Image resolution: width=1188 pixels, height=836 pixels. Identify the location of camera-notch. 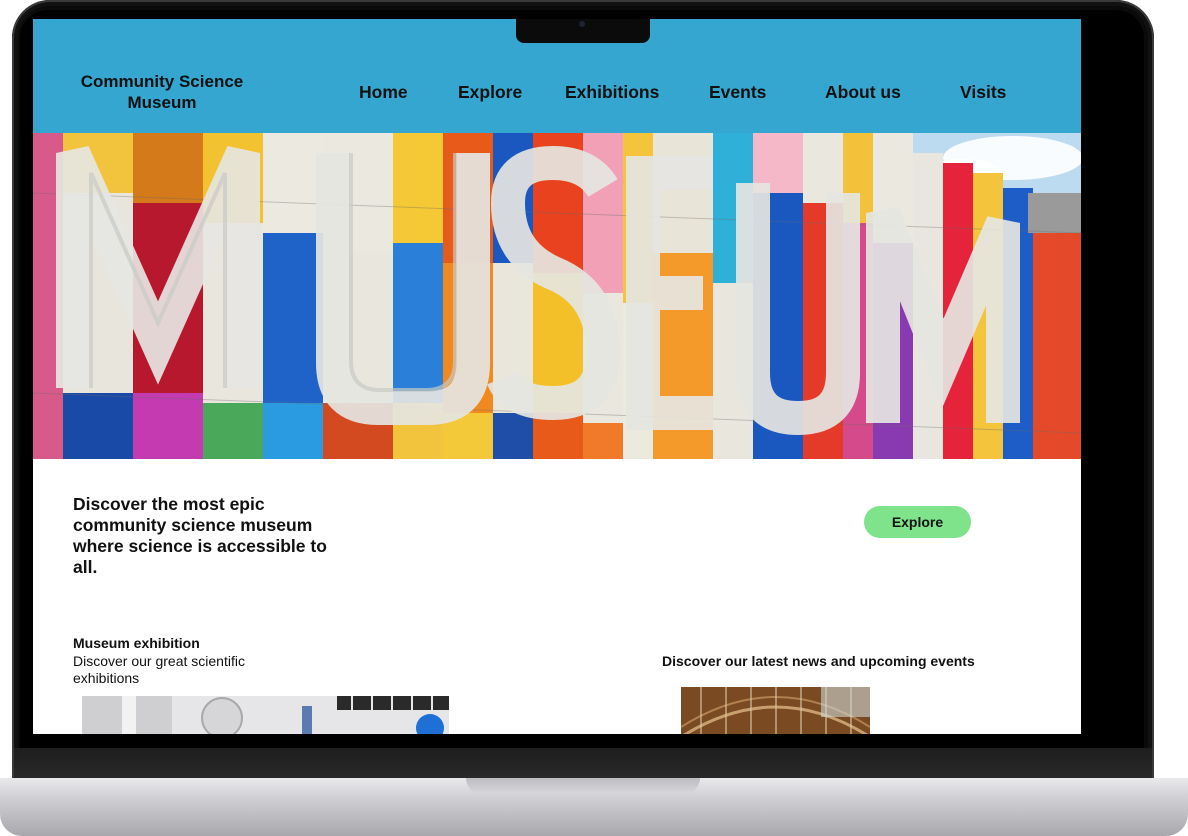
(583, 31).